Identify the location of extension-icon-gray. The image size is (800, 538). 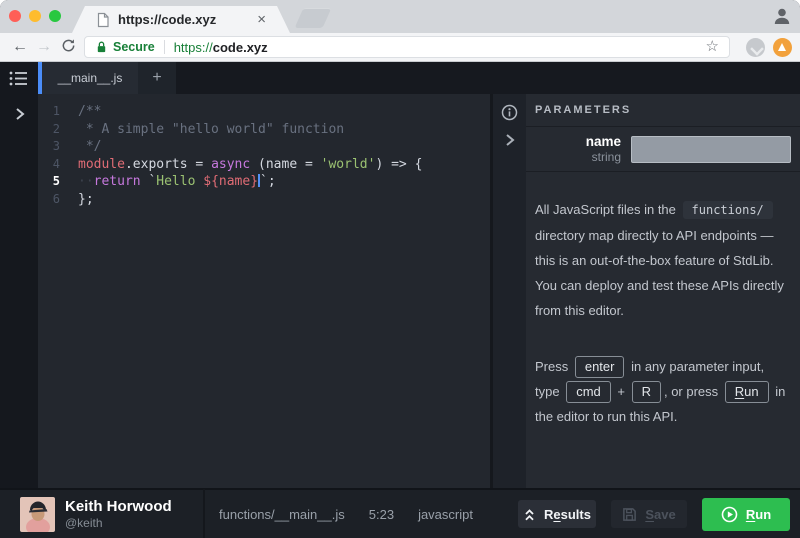
(755, 47).